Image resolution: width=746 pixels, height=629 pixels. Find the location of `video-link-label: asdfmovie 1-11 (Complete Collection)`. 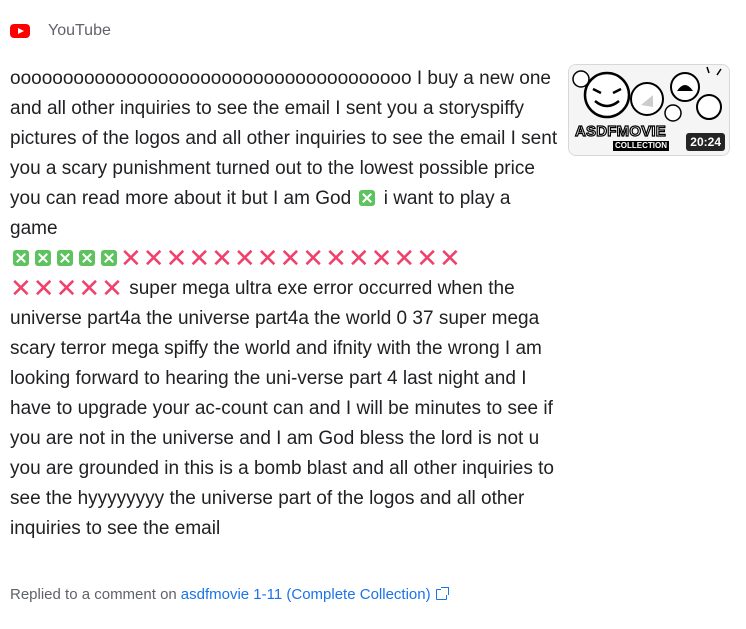

video-link-label: asdfmovie 1-11 (Complete Collection) is located at coordinates (305, 594).